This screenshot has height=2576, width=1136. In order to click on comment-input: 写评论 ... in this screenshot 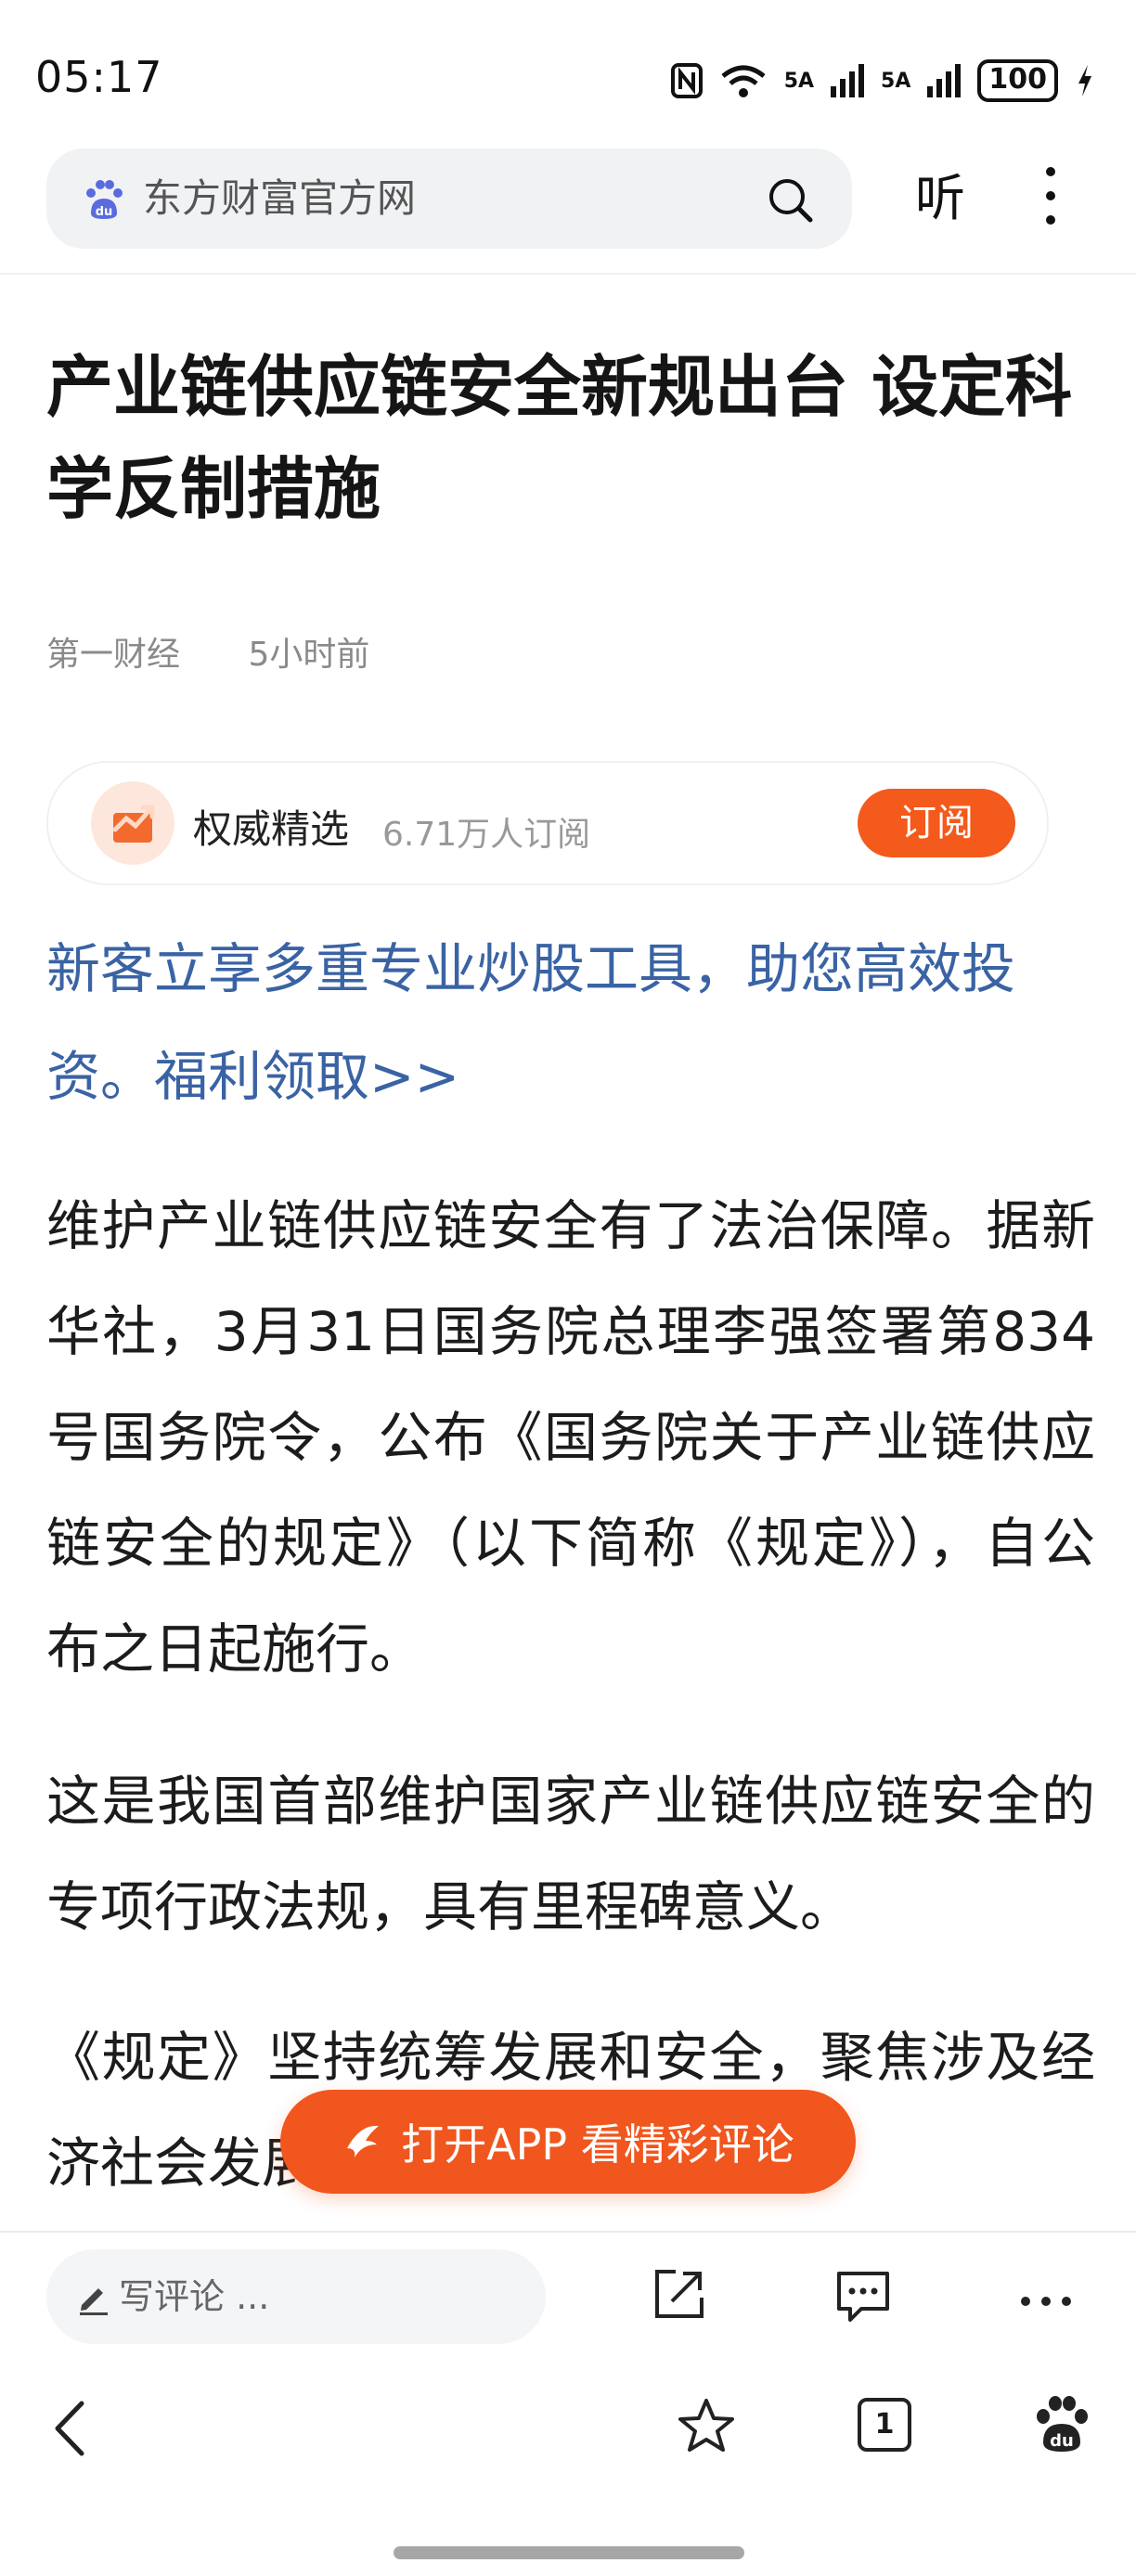, I will do `click(296, 2296)`.